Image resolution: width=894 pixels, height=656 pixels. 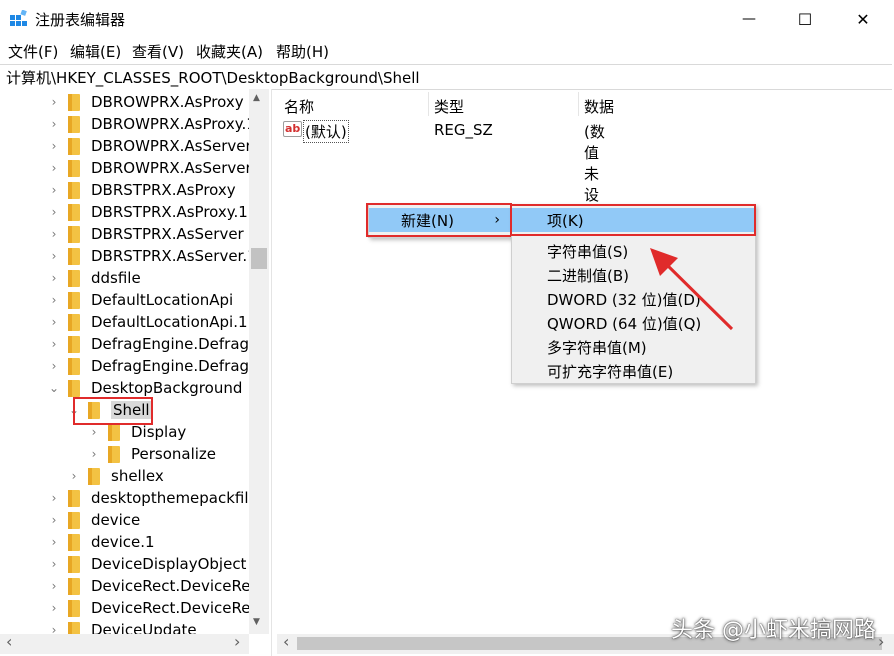 I want to click on tree-item: › DBROWPRX.AsProxy, so click(x=146, y=102).